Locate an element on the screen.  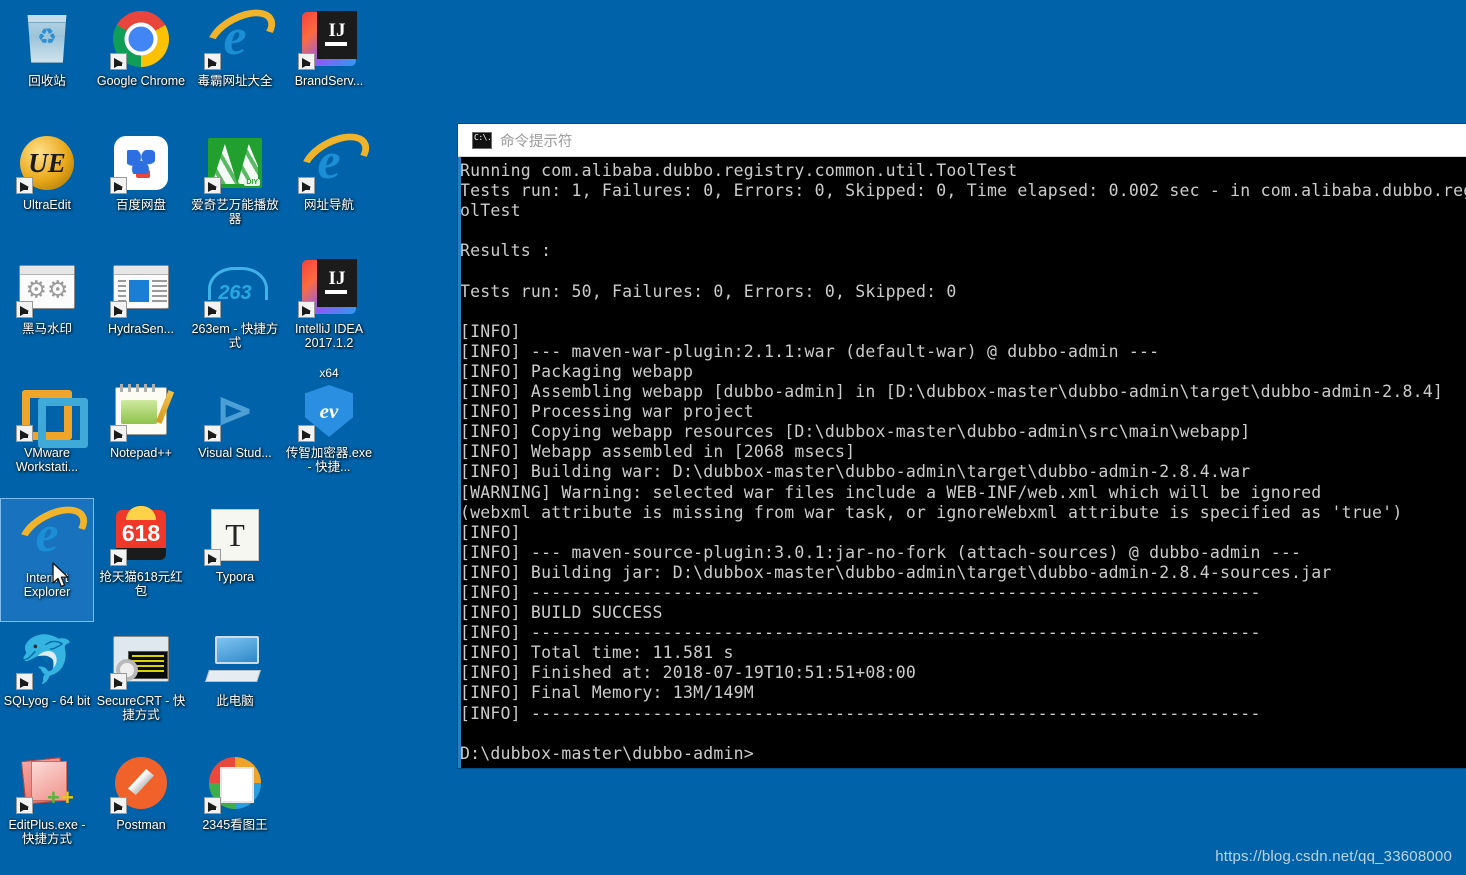
sqlyog-icon: 🐬 is located at coordinates (47, 659).